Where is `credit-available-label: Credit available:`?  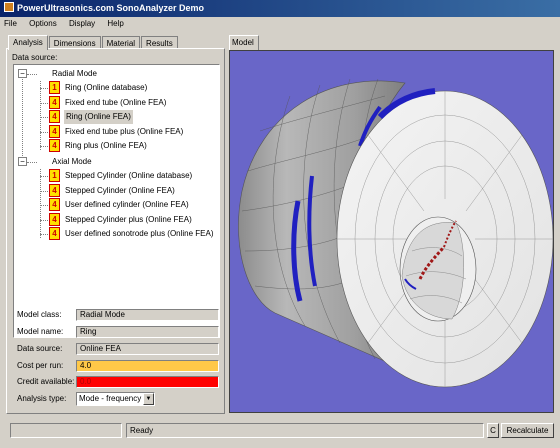
credit-available-label: Credit available: is located at coordinates (46, 381).